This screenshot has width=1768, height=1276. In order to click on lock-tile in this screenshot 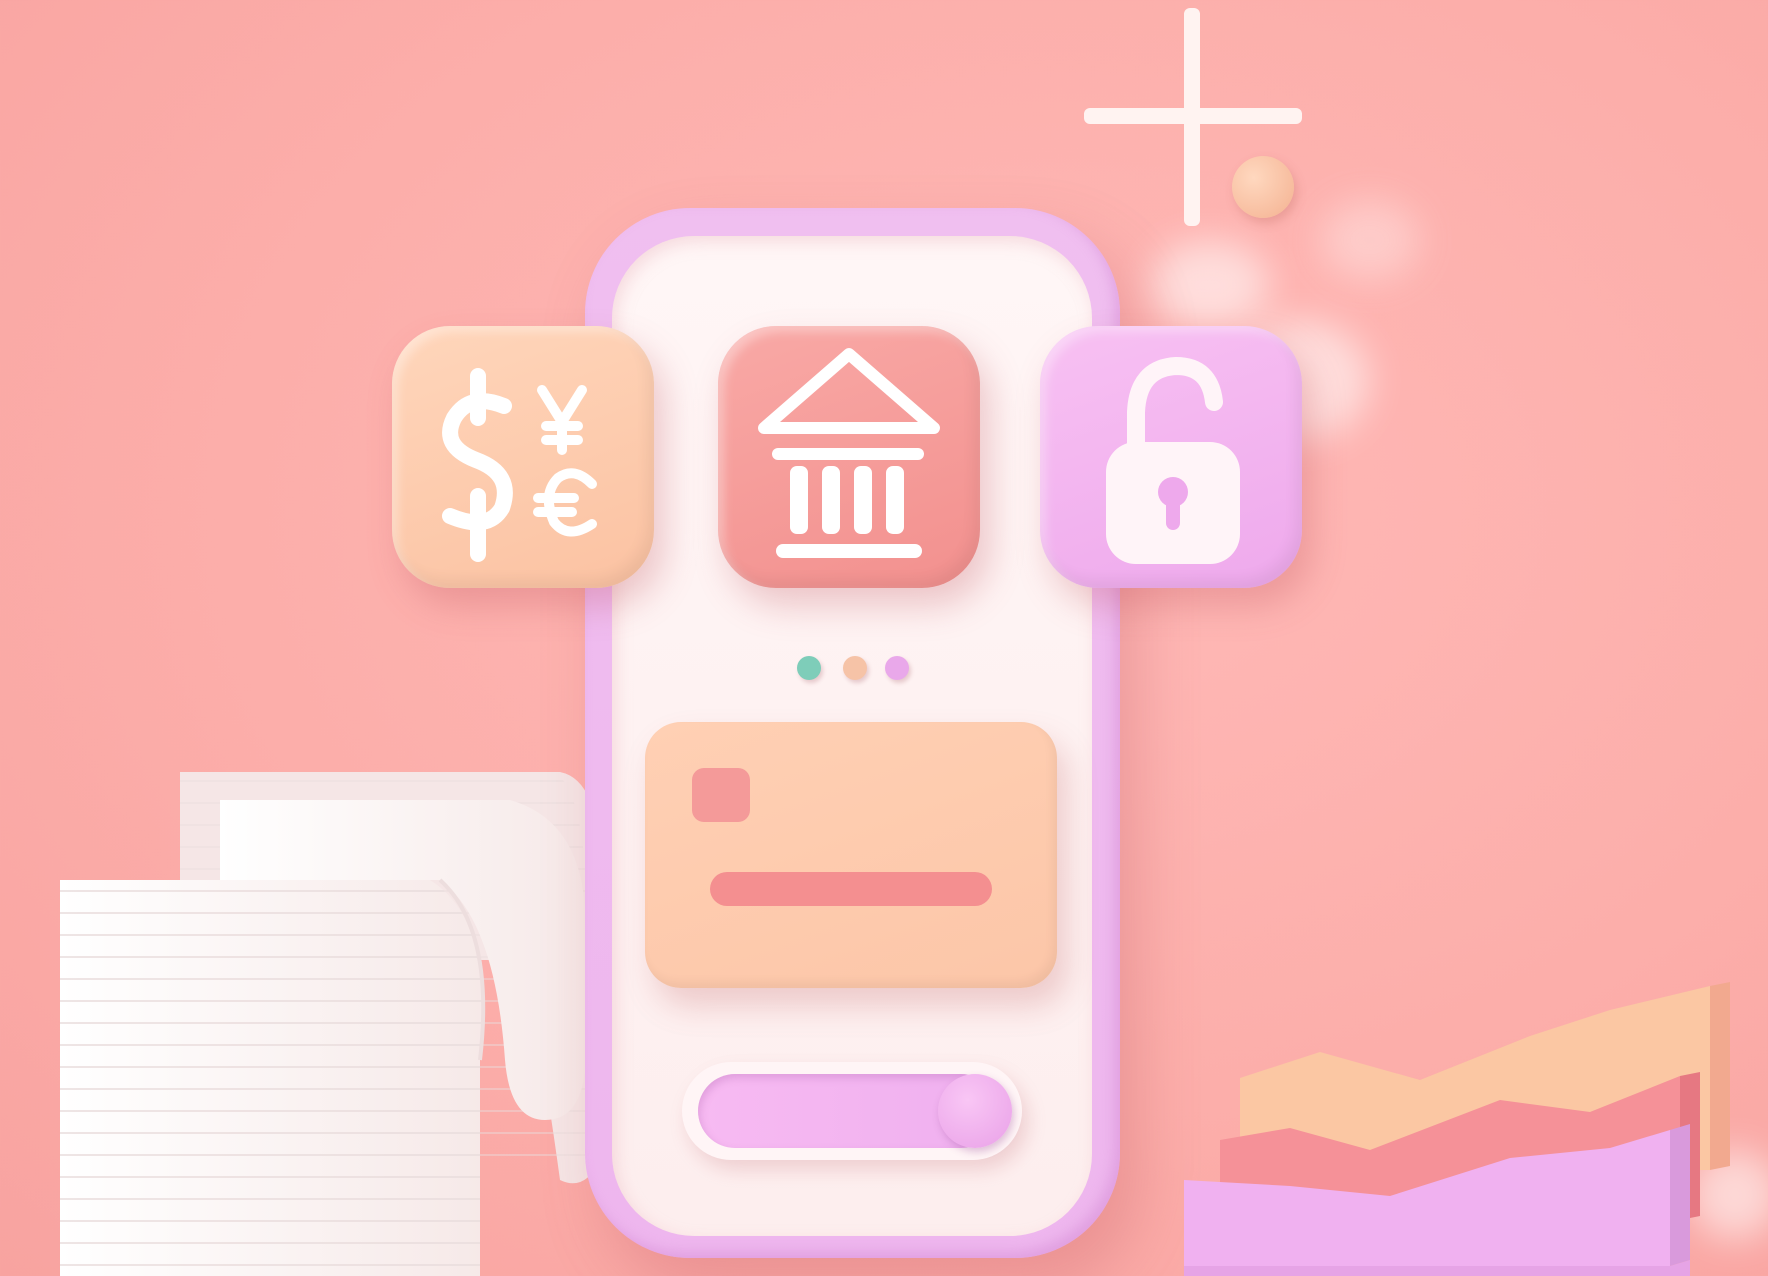, I will do `click(1171, 457)`.